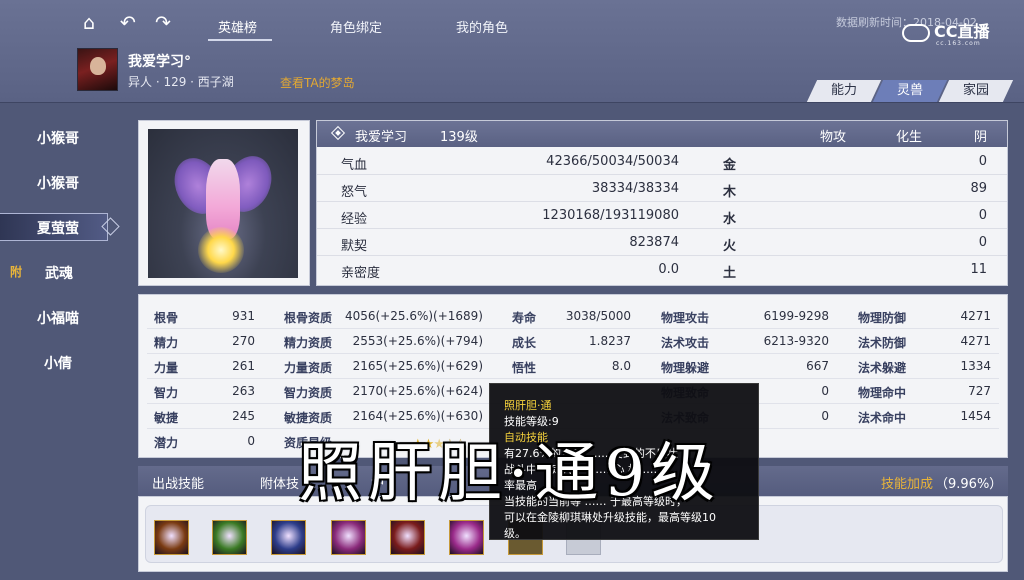 This screenshot has height=580, width=1024. I want to click on skill-bonus-label: 技能加成, so click(907, 484).